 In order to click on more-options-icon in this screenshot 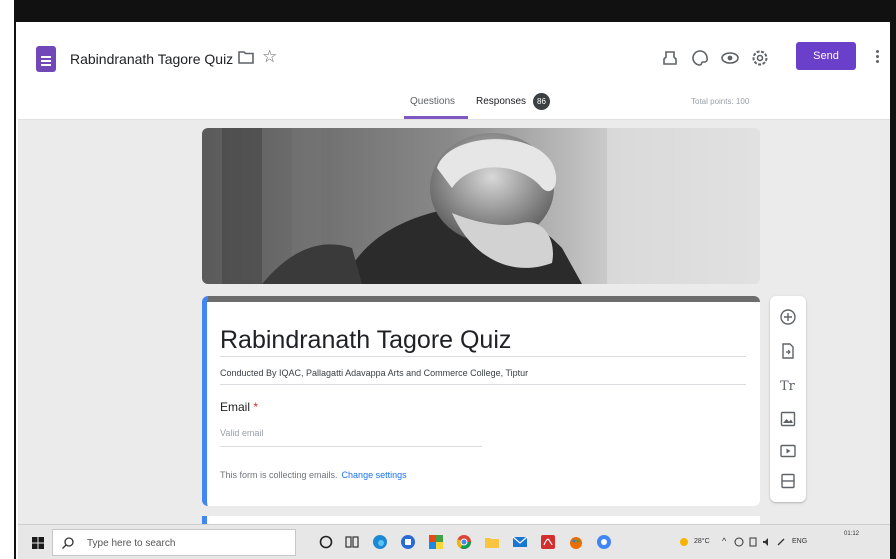, I will do `click(877, 57)`.